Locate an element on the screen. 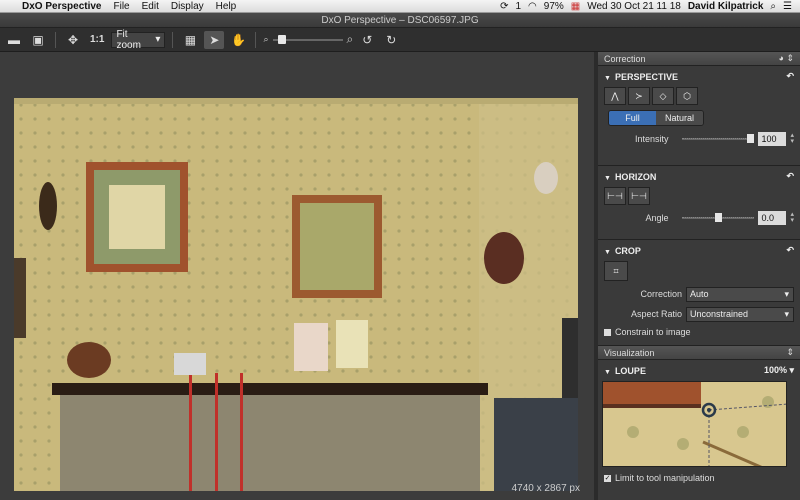 Image resolution: width=800 pixels, height=500 pixels. perspective-mode-toggle: Full Natural is located at coordinates (656, 118).